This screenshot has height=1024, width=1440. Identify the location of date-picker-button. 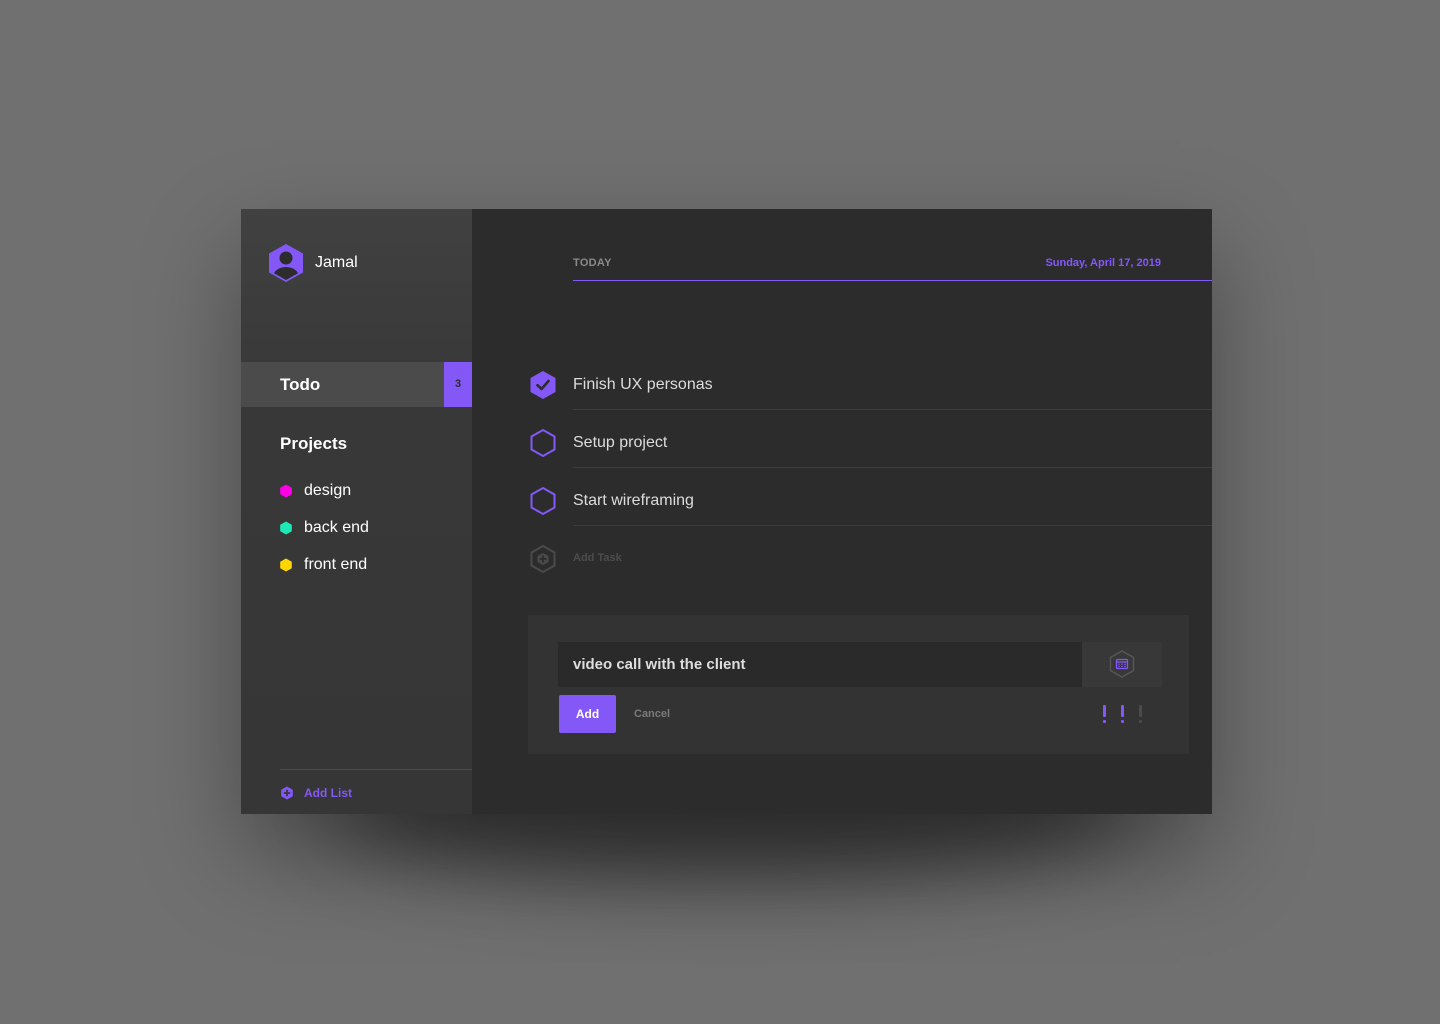
(1122, 664).